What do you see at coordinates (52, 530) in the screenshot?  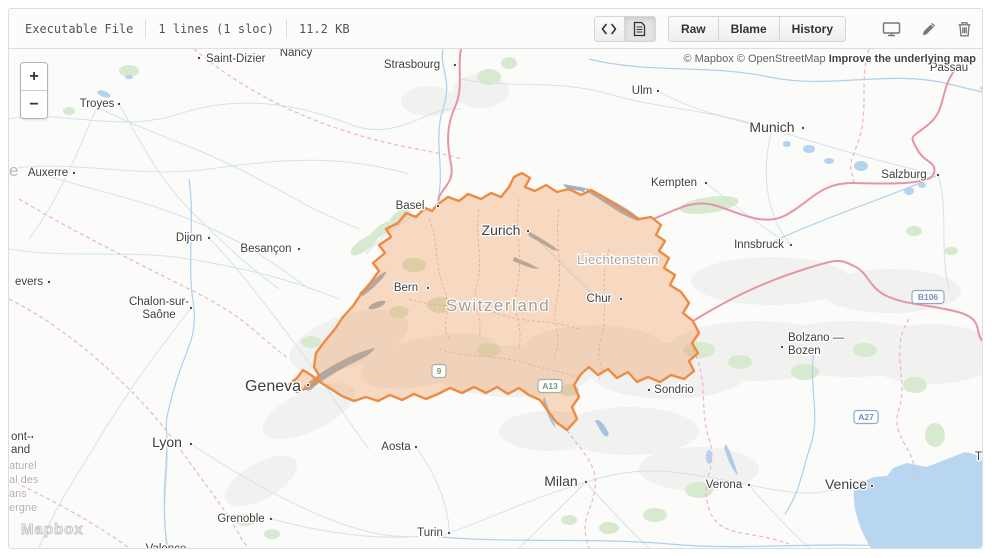 I see `mapbox-watermark: Mapbox` at bounding box center [52, 530].